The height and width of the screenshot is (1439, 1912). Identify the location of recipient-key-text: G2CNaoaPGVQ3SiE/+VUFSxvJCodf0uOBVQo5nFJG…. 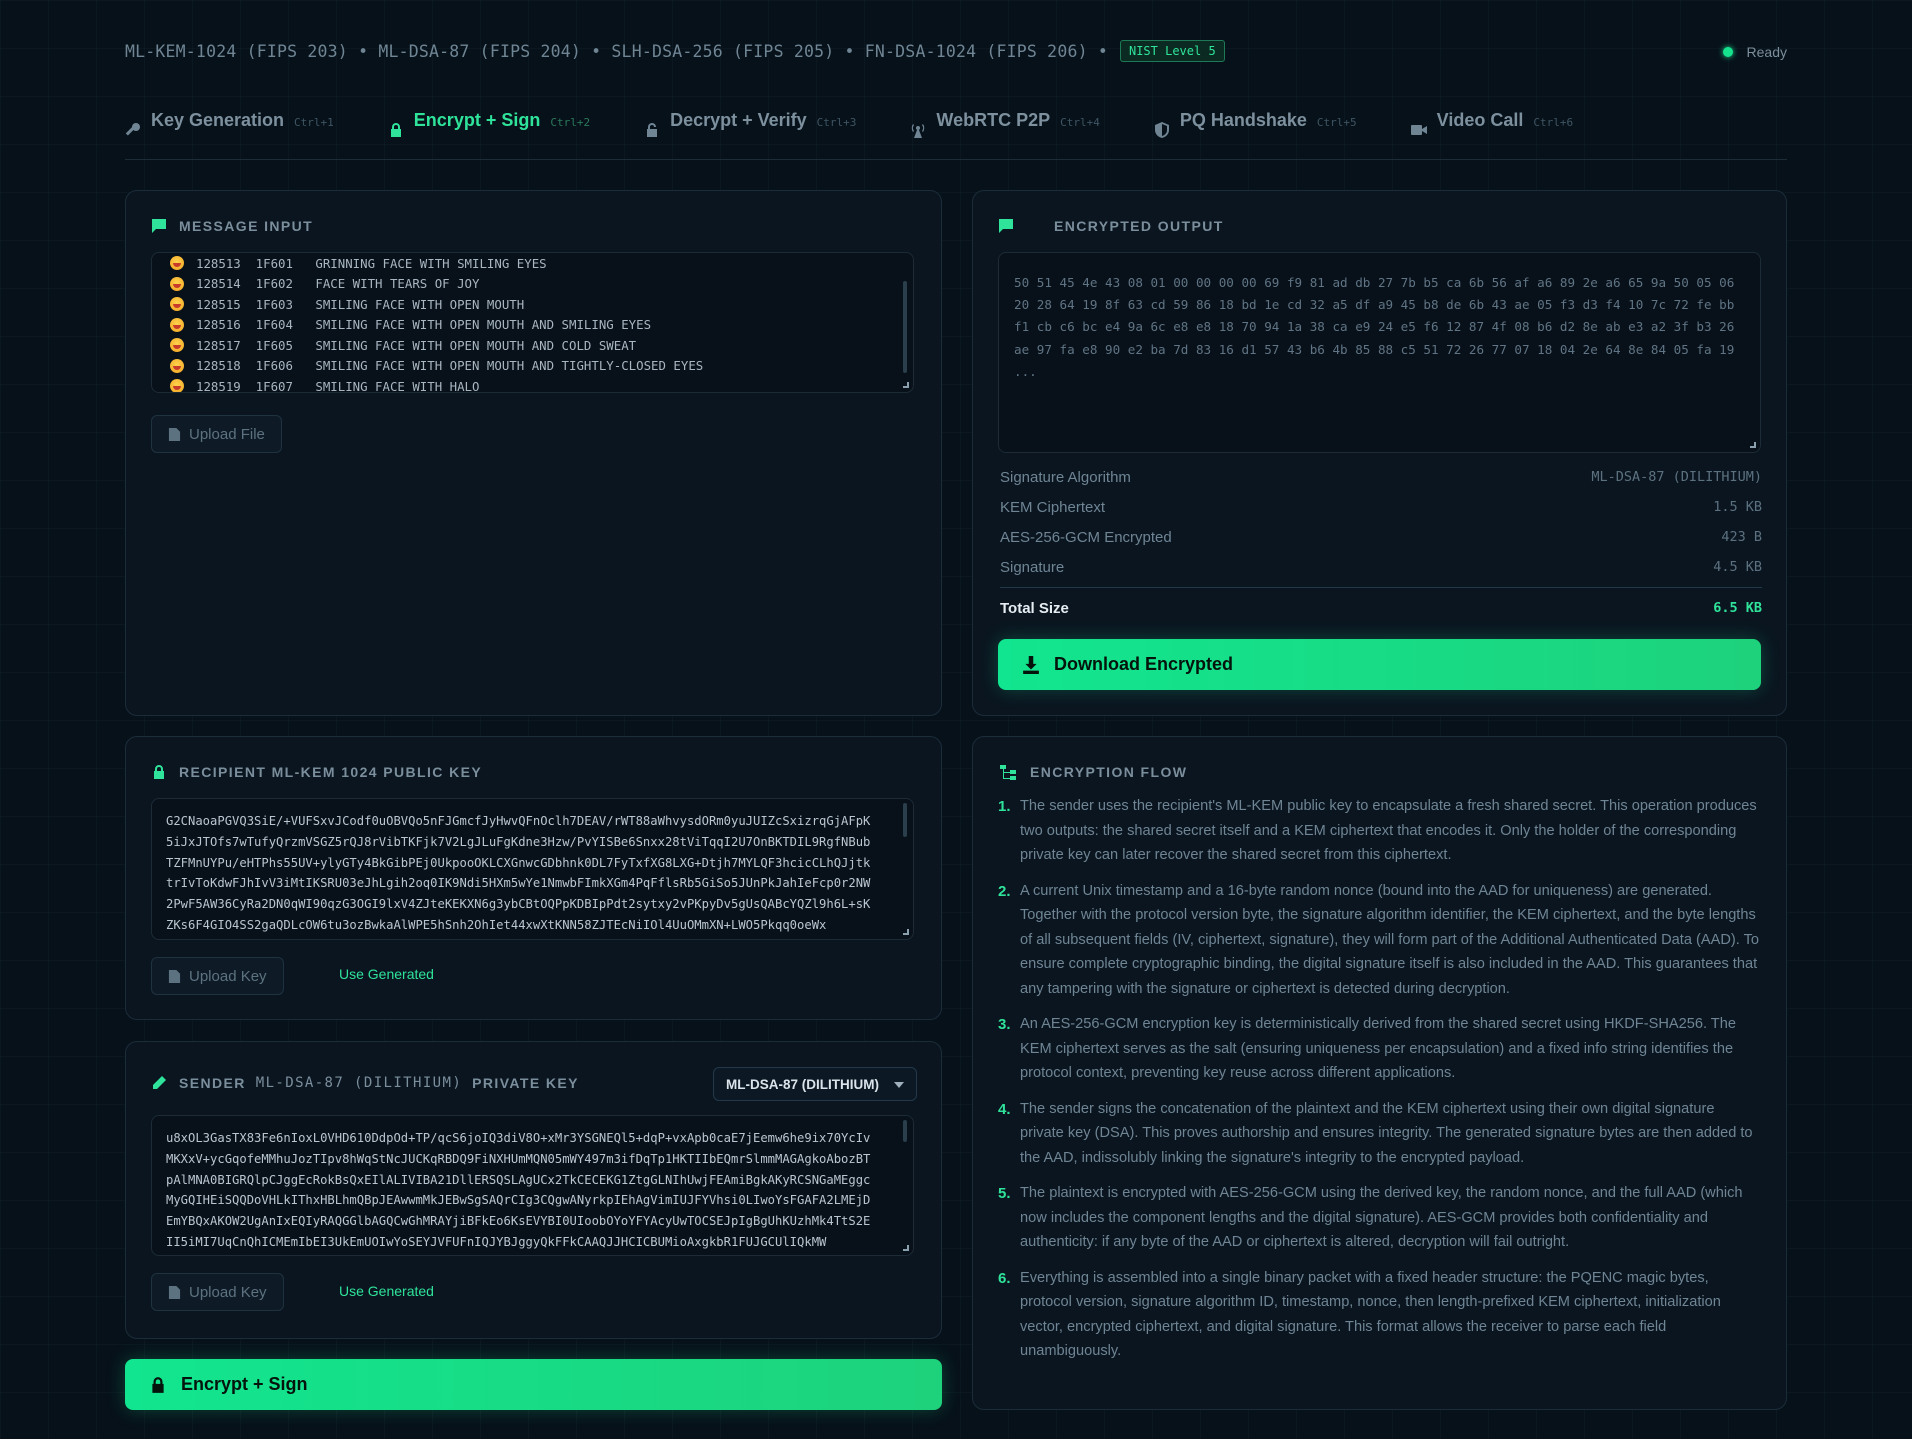
(518, 873).